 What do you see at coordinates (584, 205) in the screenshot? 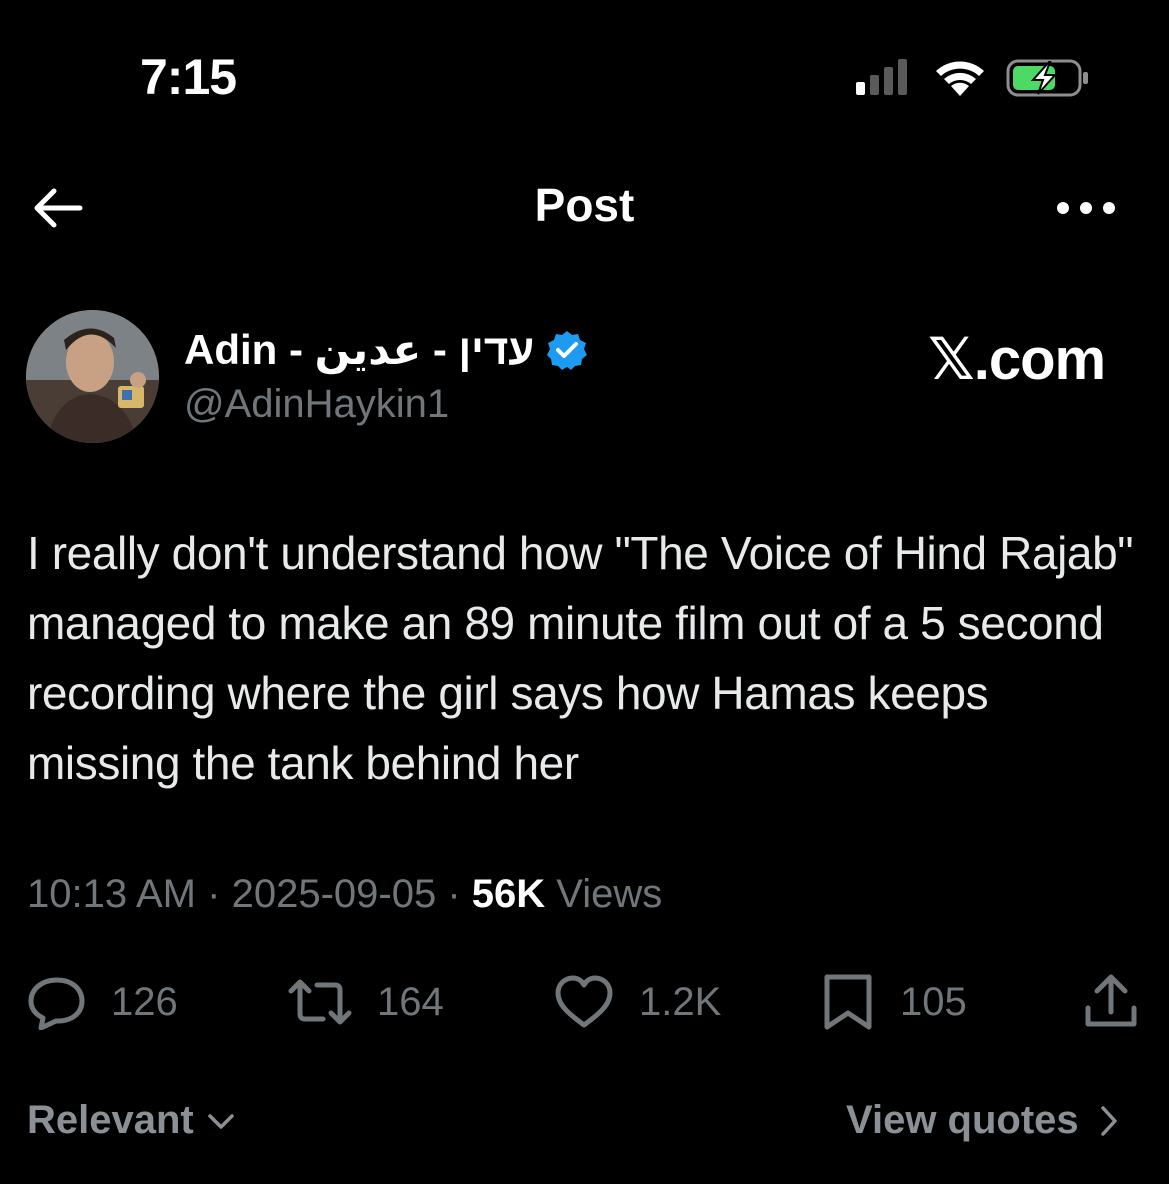
I see `page-title: Post` at bounding box center [584, 205].